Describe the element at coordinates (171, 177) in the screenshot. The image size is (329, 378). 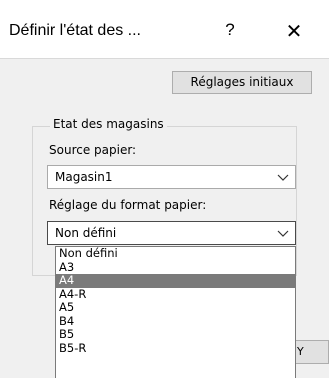
I see `paper-source-select: Magasin1` at that location.